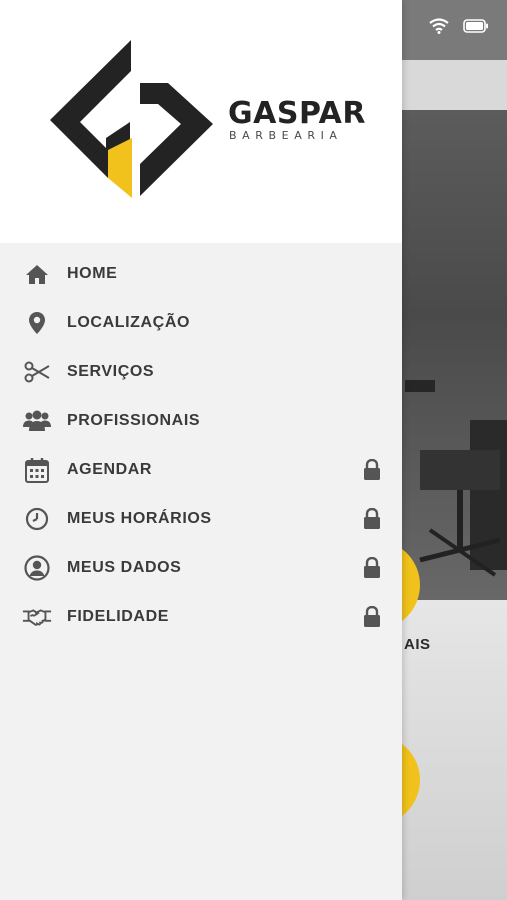  Describe the element at coordinates (201, 371) in the screenshot. I see `menu-item-servicos: SERVIÇOS` at that location.